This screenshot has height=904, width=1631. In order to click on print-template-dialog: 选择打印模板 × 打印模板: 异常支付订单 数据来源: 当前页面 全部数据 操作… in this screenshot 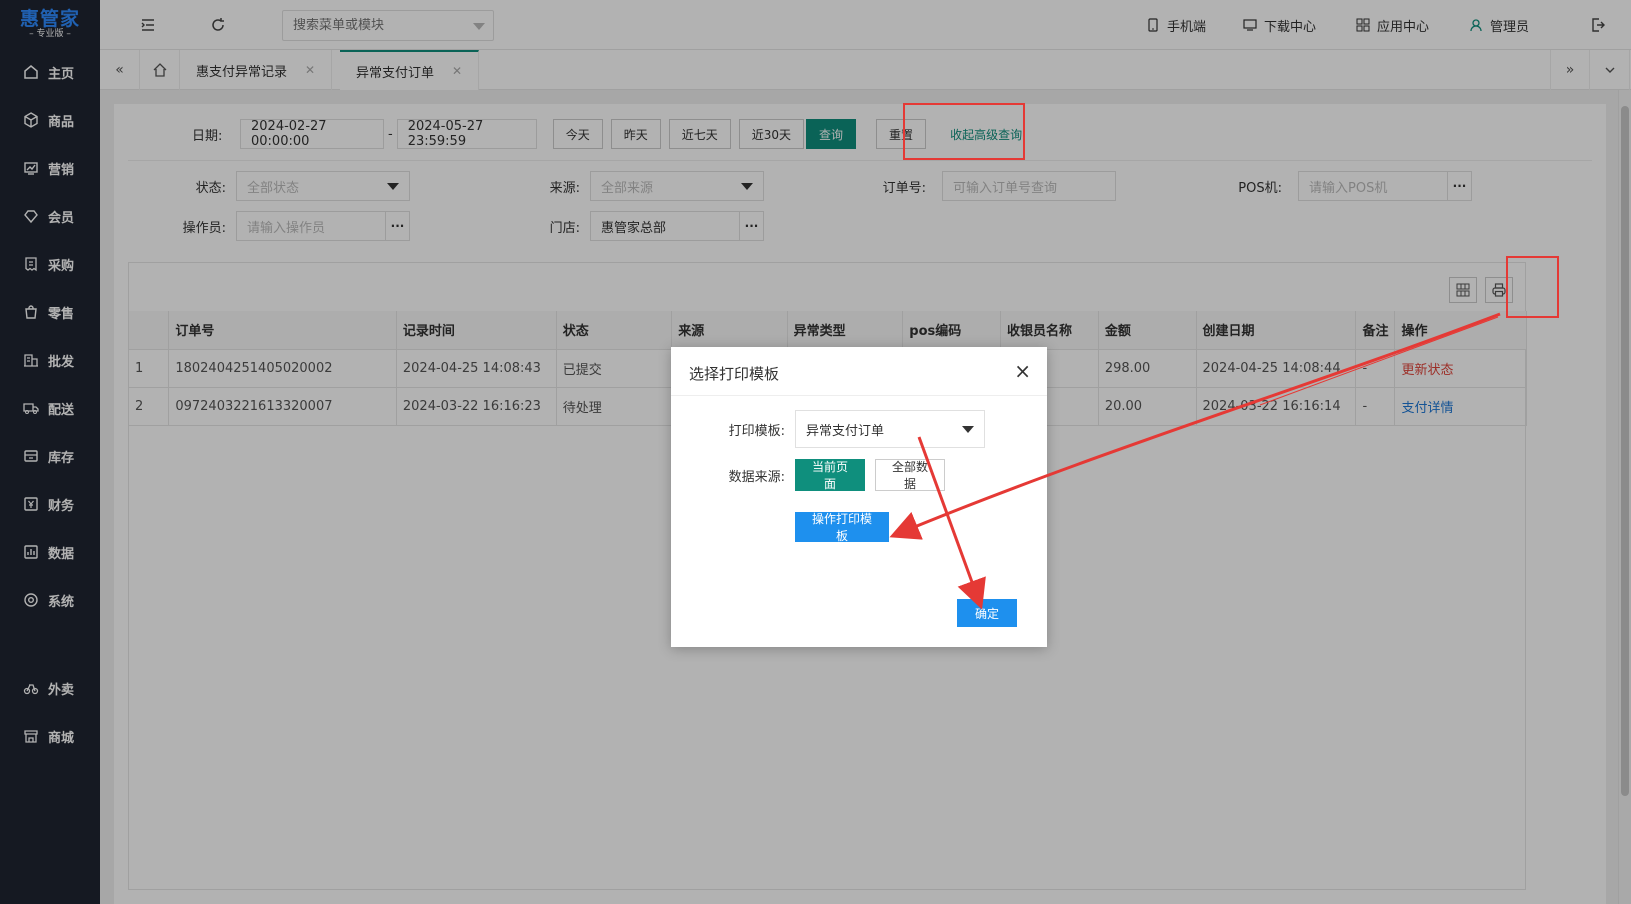, I will do `click(859, 497)`.